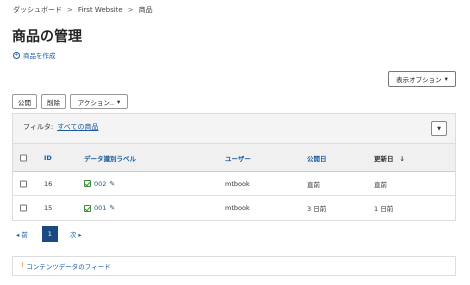 The width and height of the screenshot is (470, 285). Describe the element at coordinates (238, 158) in the screenshot. I see `column-header-user: ユーザー` at that location.